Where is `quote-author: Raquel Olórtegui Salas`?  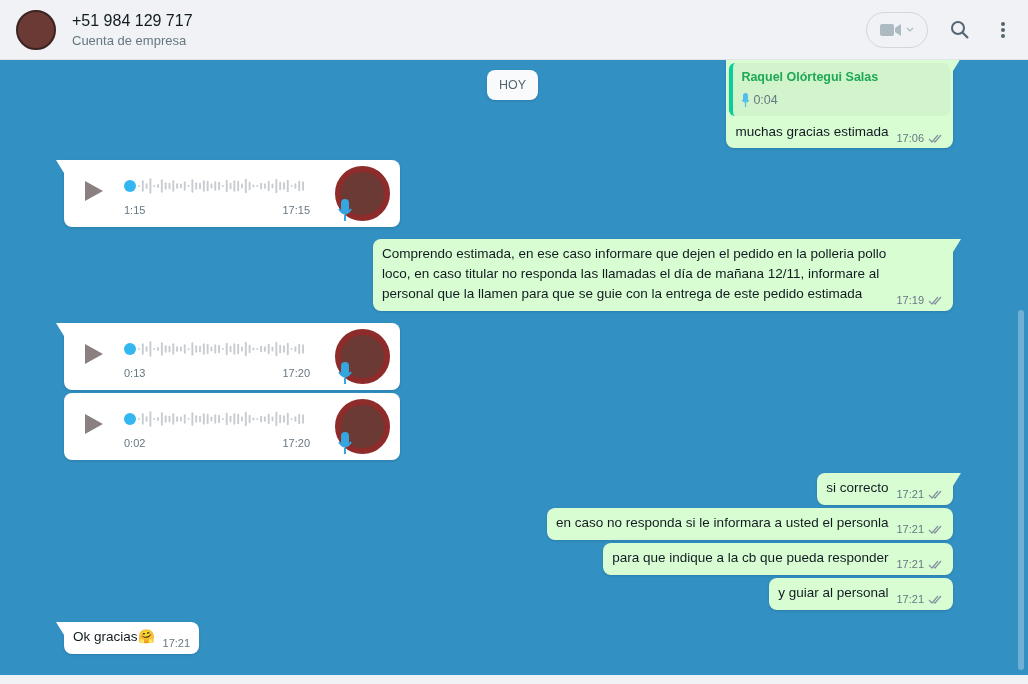 quote-author: Raquel Olórtegui Salas is located at coordinates (810, 77).